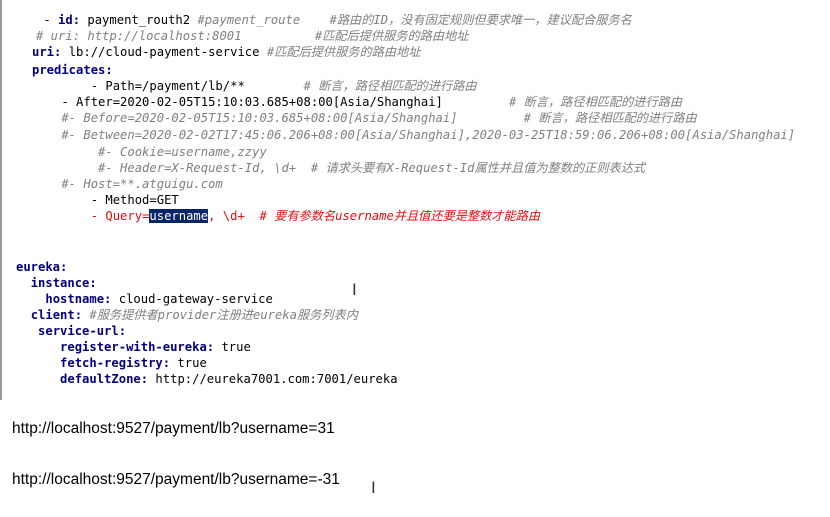 This screenshot has height=517, width=830. I want to click on yaml-value: lb://cloud-payment-service, so click(164, 52).